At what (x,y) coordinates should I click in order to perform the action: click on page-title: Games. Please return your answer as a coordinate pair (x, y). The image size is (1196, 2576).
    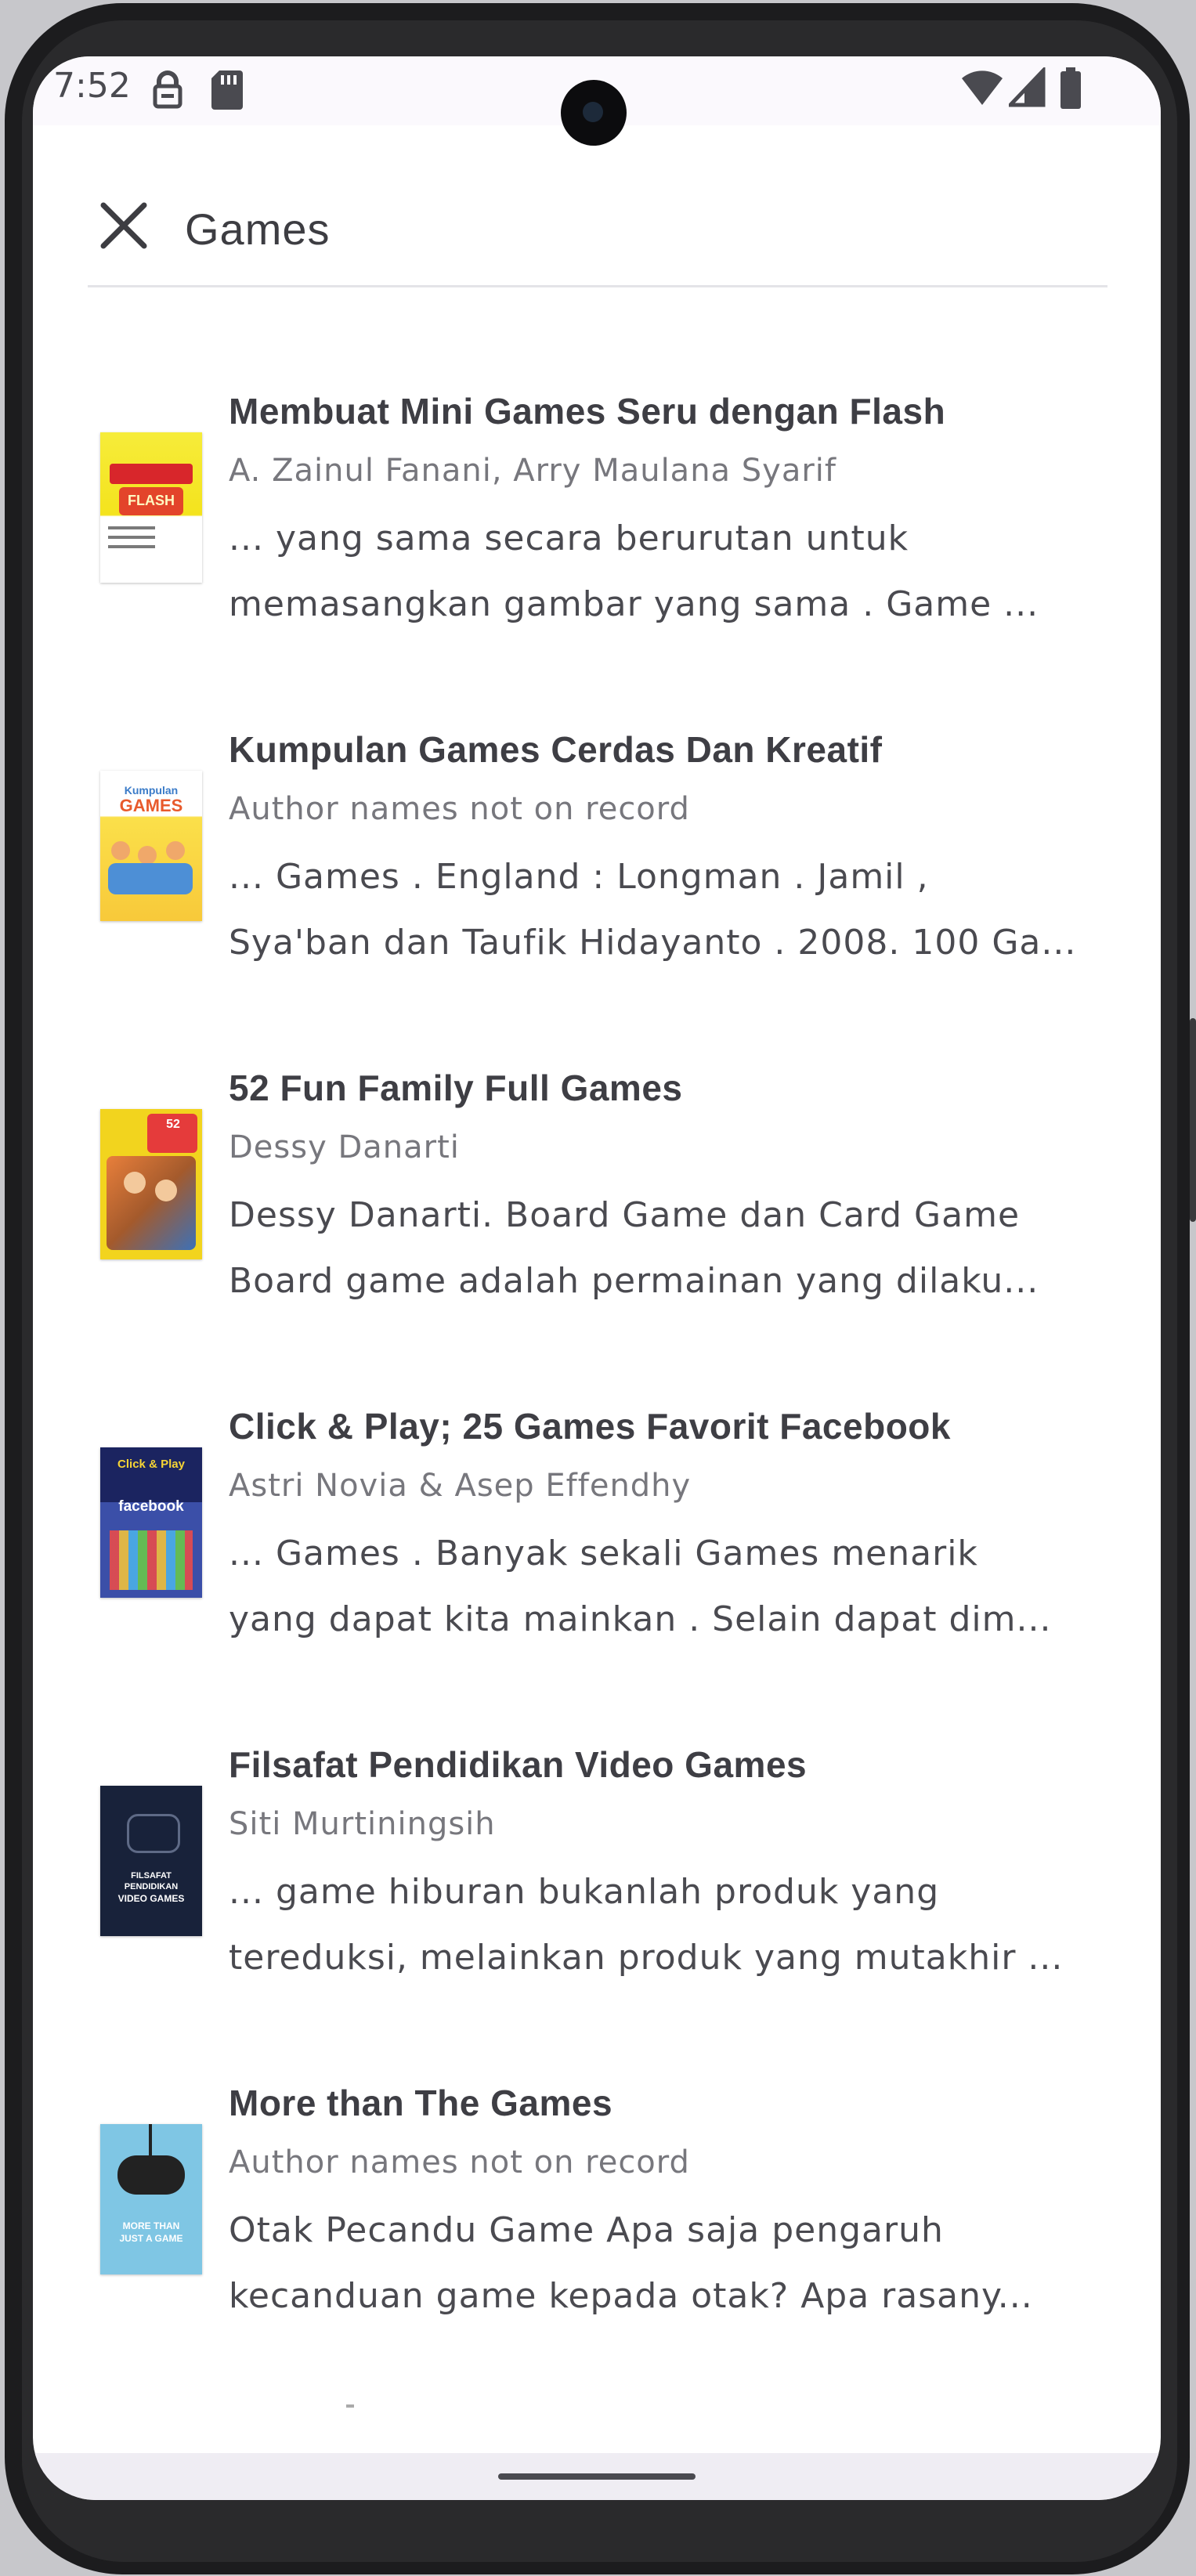
    Looking at the image, I should click on (258, 229).